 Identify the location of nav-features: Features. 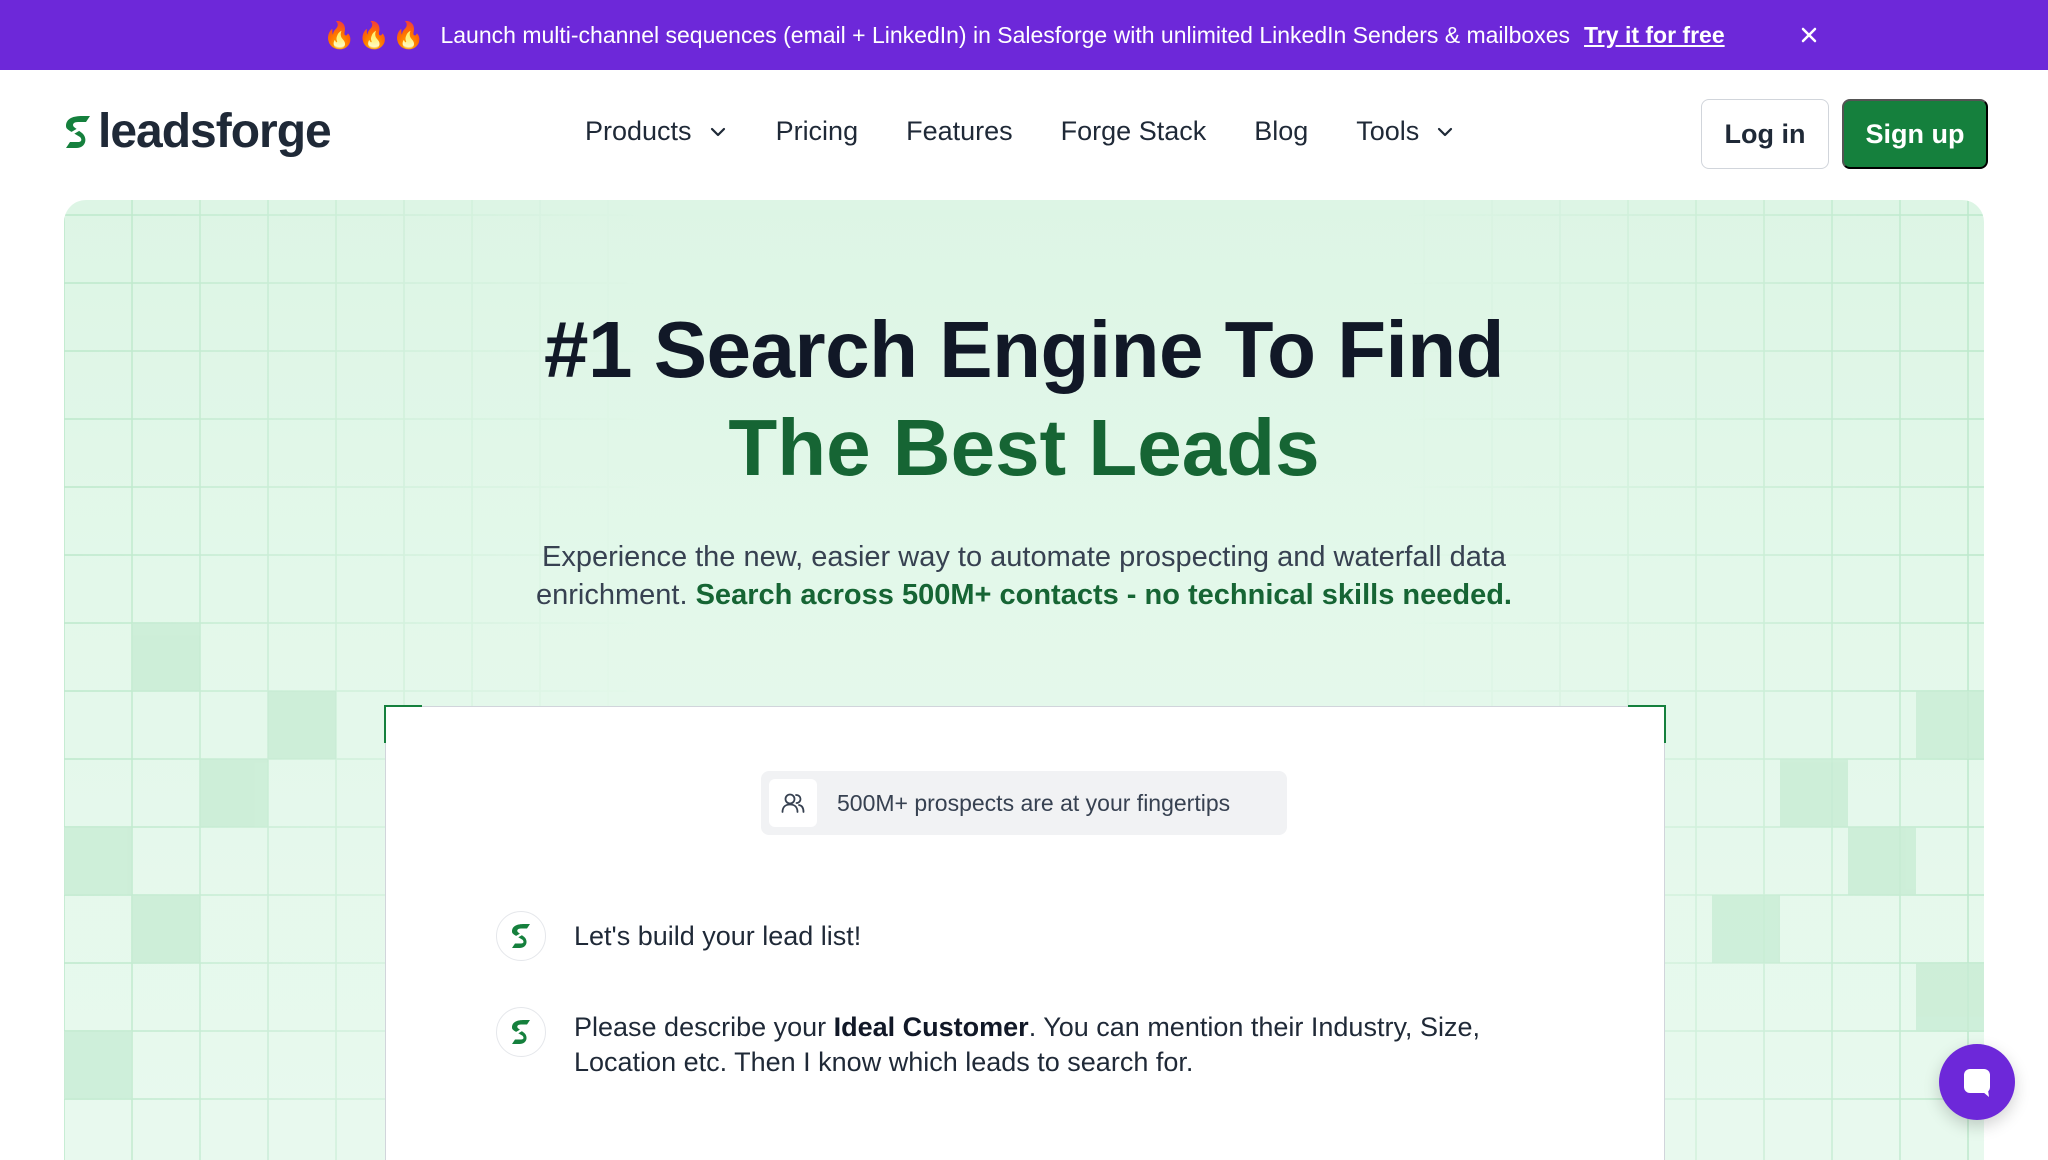
(959, 131).